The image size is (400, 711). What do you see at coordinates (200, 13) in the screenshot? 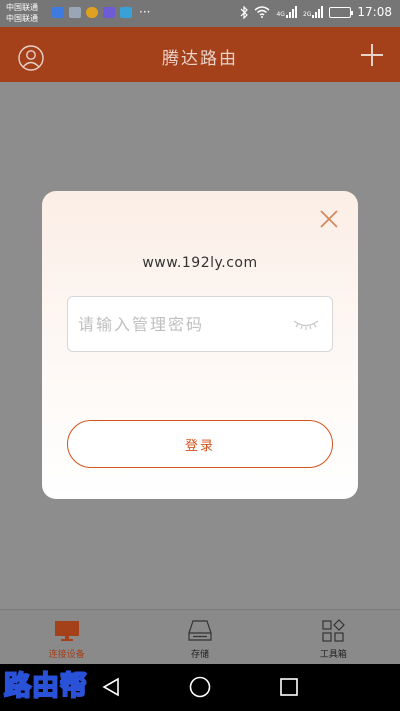
I see `status-bar: 中国联通 中国联通 ··· 4G 2G 17:08` at bounding box center [200, 13].